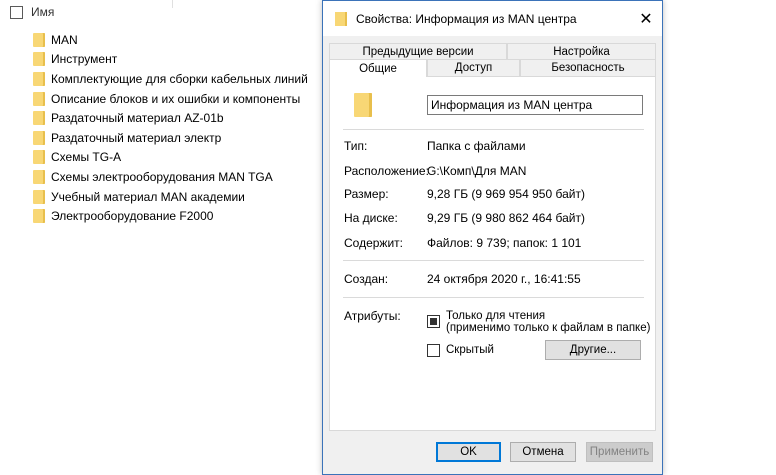 The height and width of the screenshot is (475, 776). What do you see at coordinates (495, 316) in the screenshot?
I see `readonly-label: Только для чтения` at bounding box center [495, 316].